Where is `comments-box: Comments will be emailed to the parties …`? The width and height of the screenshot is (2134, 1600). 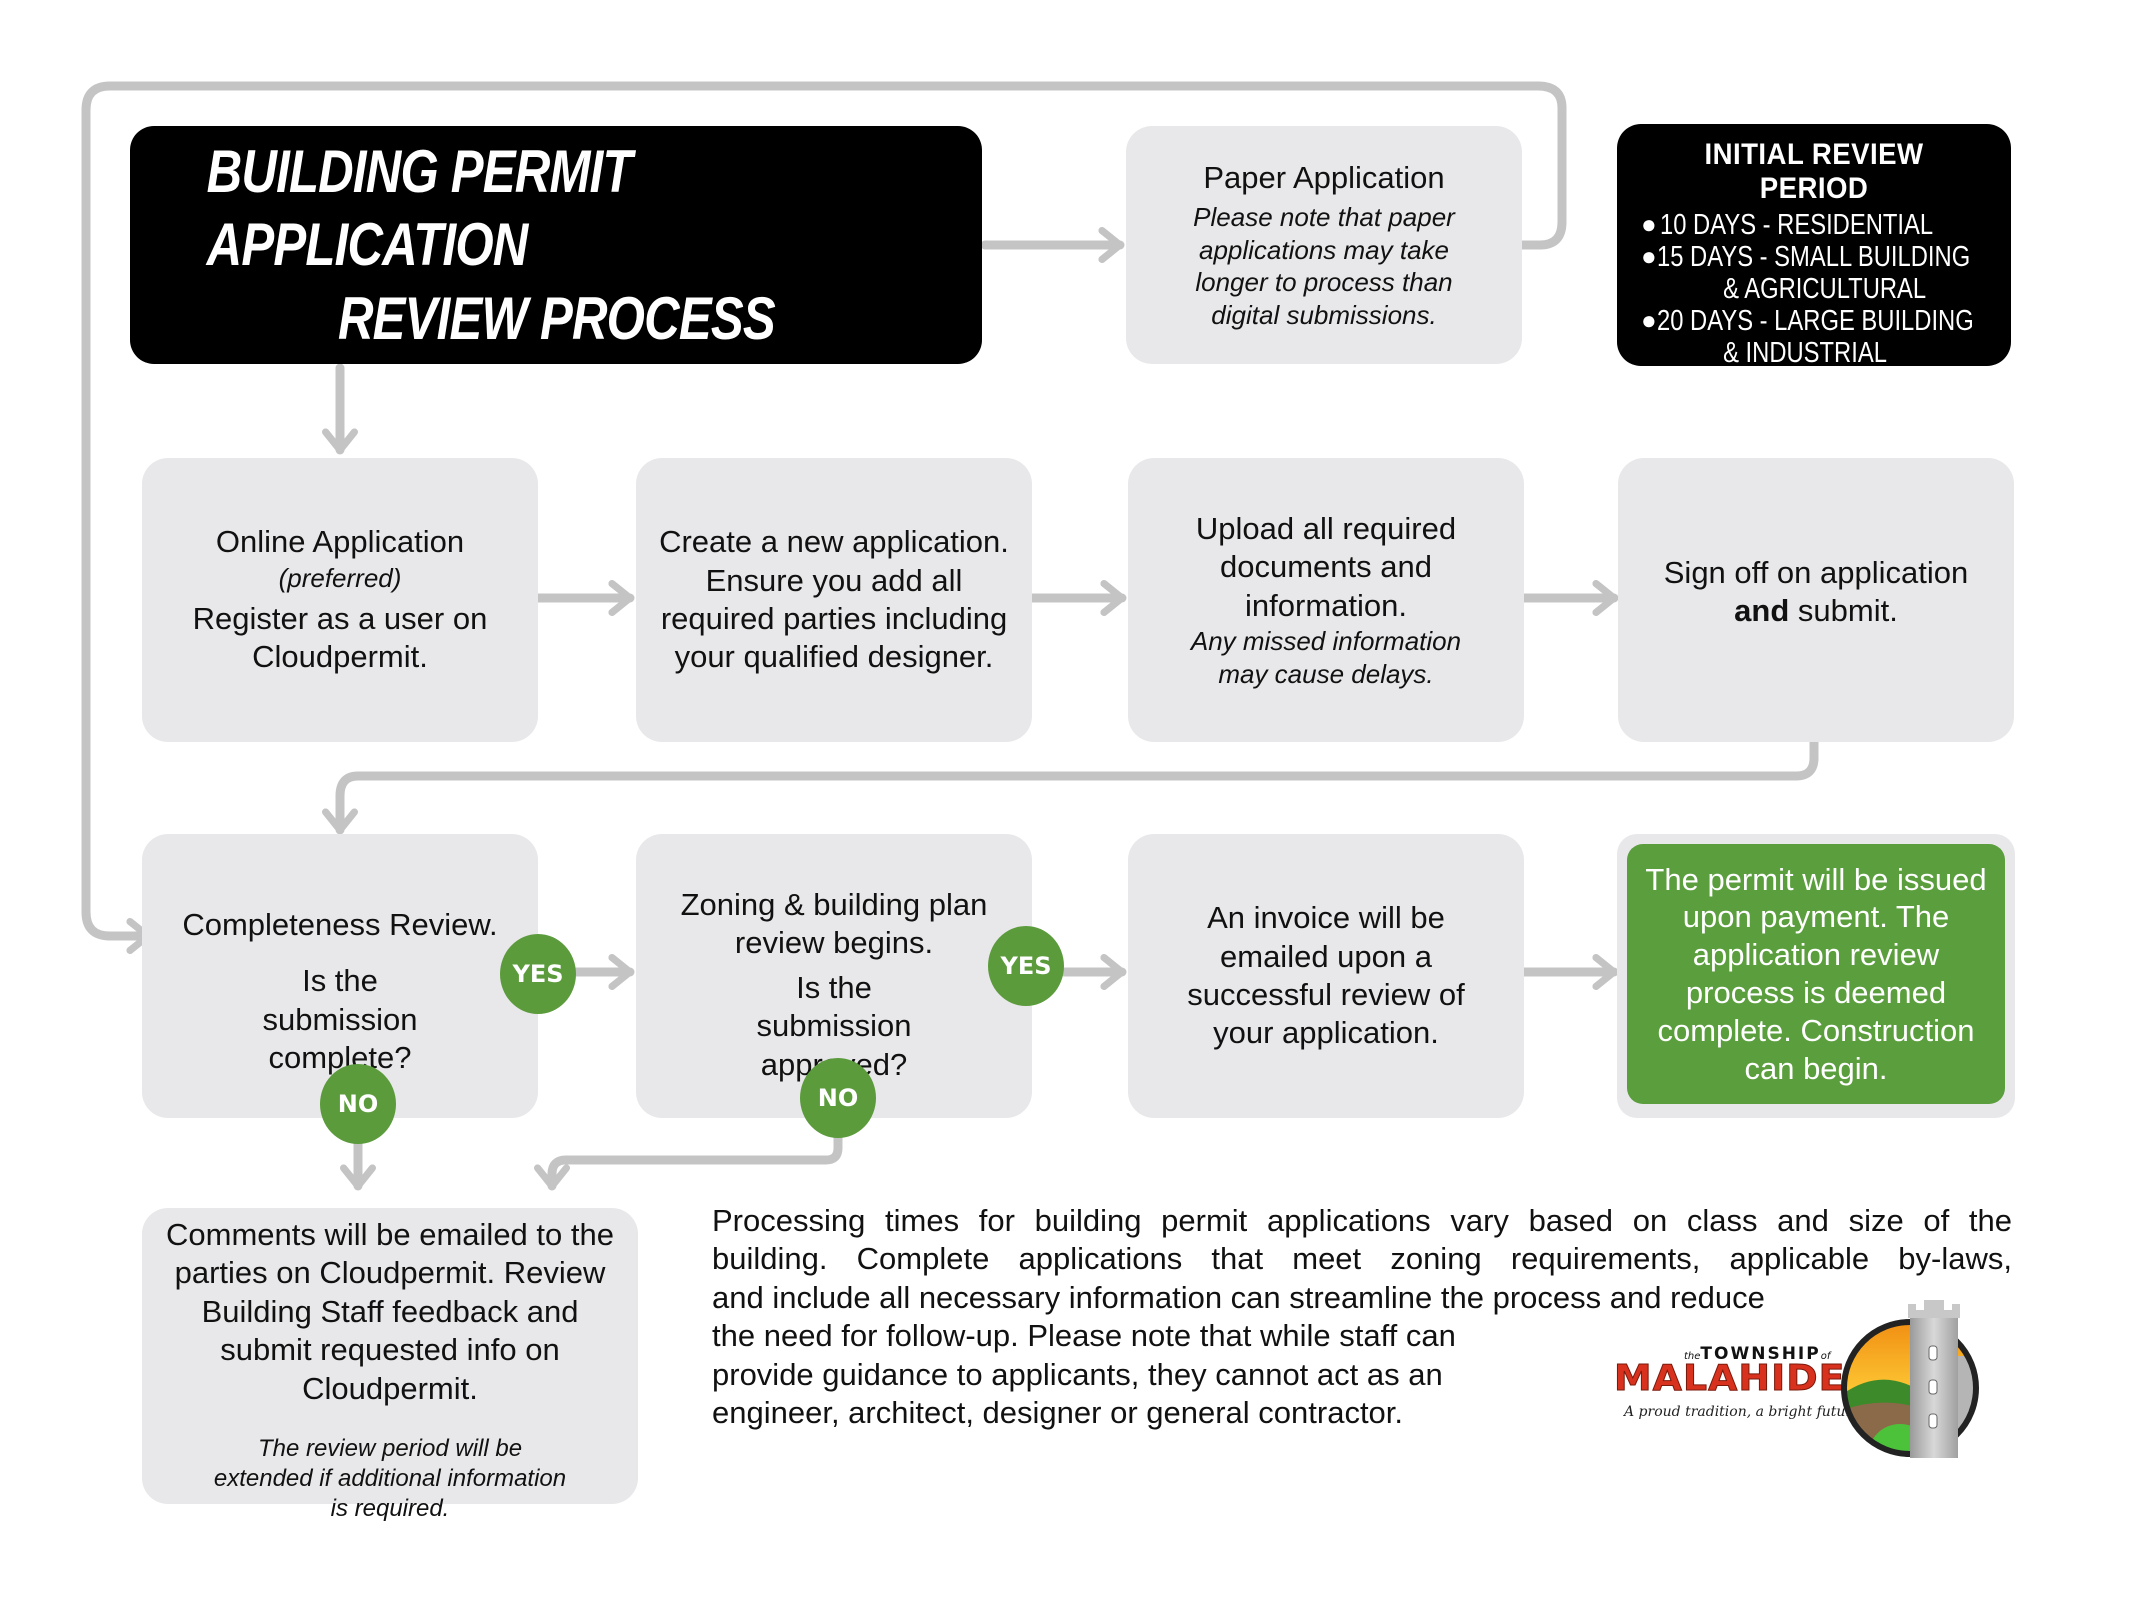 comments-box: Comments will be emailed to the parties … is located at coordinates (390, 1365).